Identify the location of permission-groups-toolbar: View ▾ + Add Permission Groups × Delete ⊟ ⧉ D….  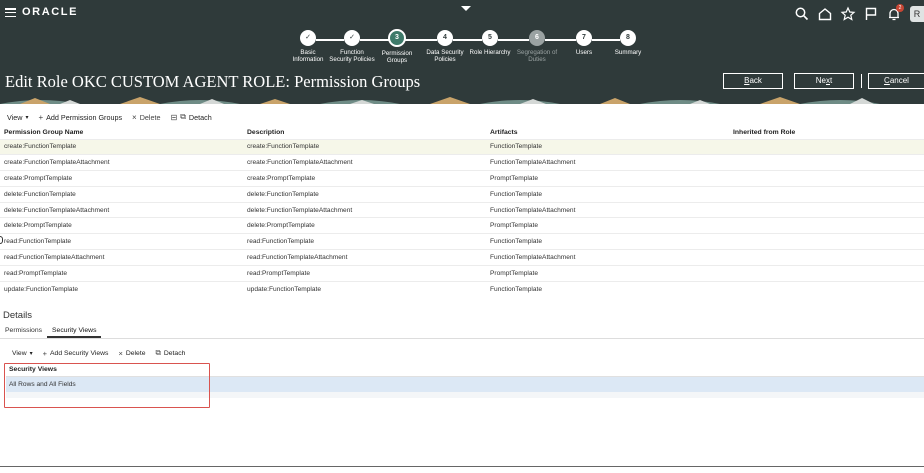
(114, 117).